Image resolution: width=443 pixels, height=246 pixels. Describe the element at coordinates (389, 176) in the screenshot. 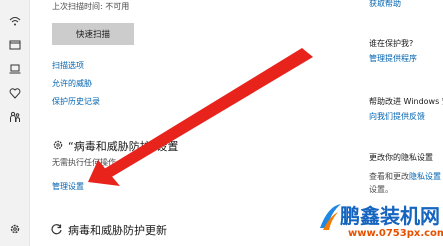

I see `privacy-text-prefix: 查看和更改` at that location.